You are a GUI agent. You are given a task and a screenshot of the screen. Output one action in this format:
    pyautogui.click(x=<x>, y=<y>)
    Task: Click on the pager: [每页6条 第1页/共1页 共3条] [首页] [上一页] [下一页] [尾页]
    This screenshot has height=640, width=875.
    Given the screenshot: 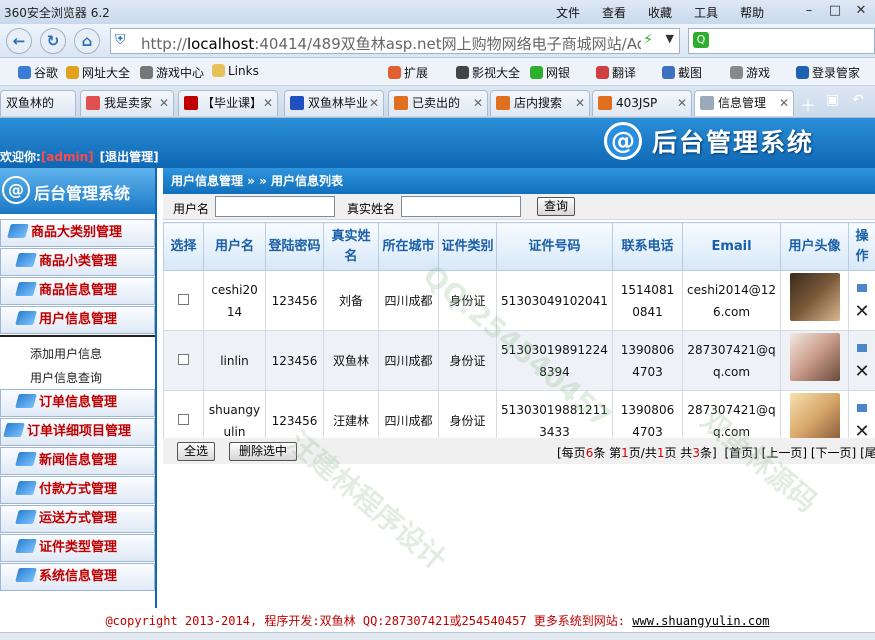 What is the action you would take?
    pyautogui.click(x=716, y=452)
    